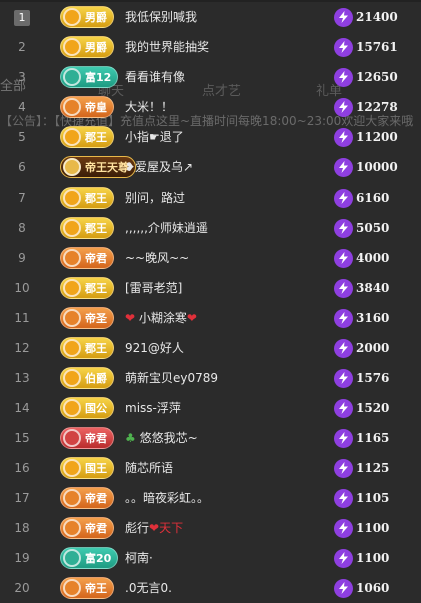  What do you see at coordinates (210, 528) in the screenshot?
I see `rank-row: 18 帝君 彪行❤天下 1100` at bounding box center [210, 528].